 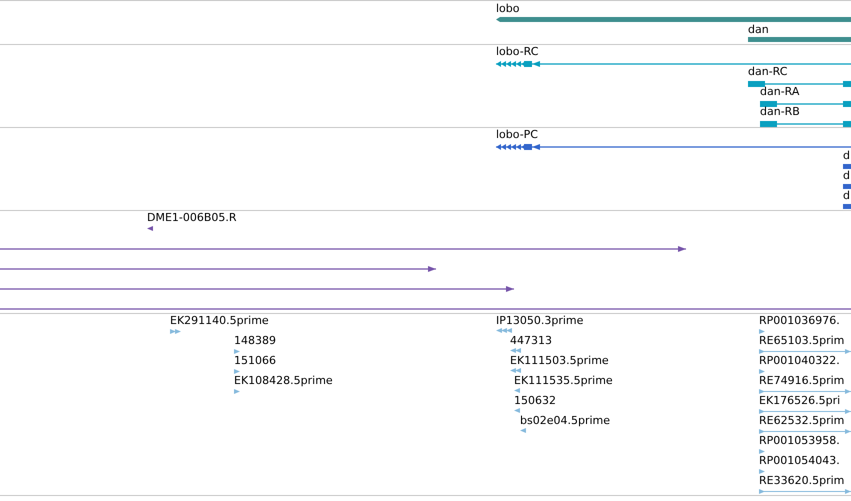 I want to click on feature-label: RP001040322., so click(x=799, y=361).